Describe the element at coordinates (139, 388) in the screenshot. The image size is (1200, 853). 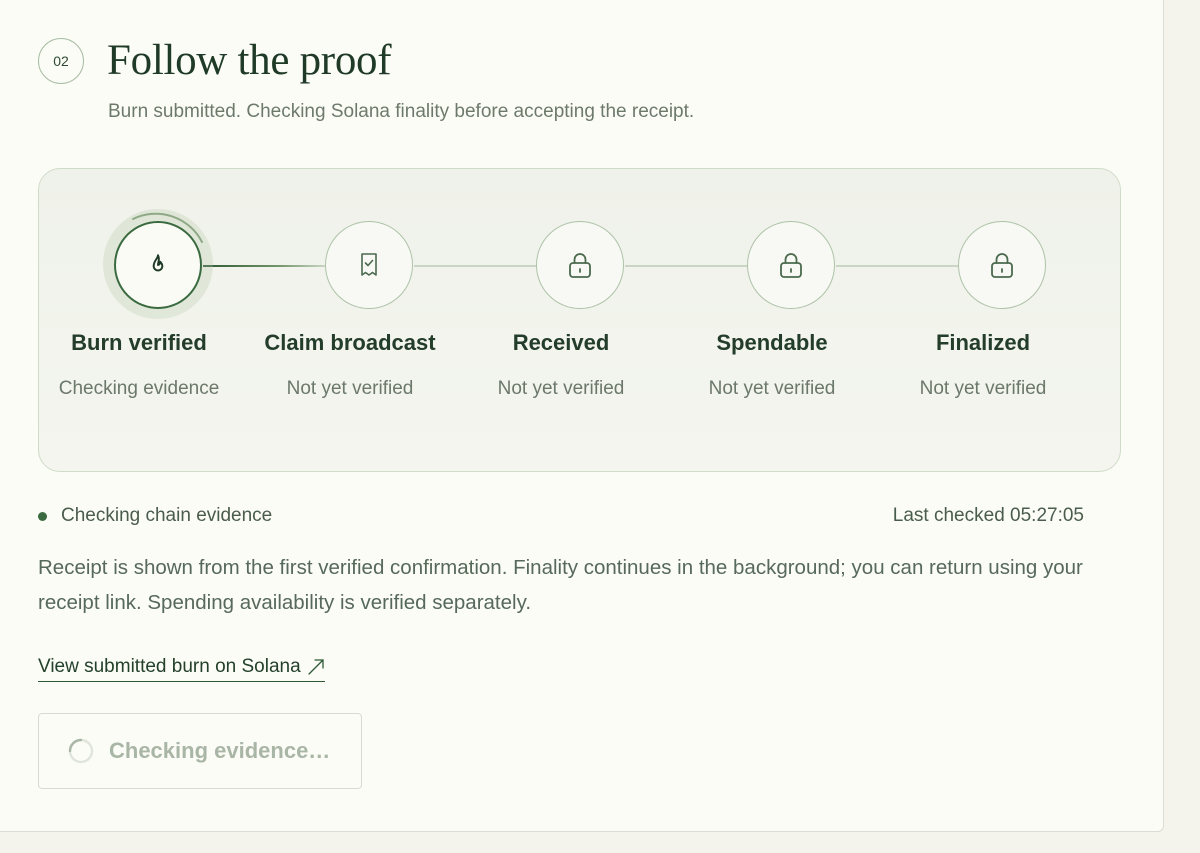
I see `step-status: Checking evidence` at that location.